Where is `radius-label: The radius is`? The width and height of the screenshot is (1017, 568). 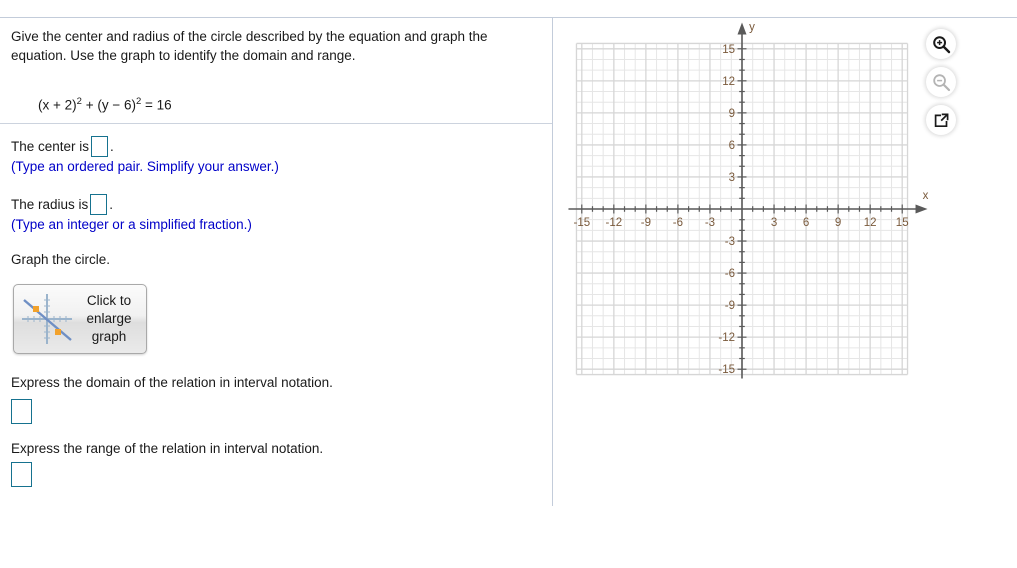
radius-label: The radius is is located at coordinates (50, 204).